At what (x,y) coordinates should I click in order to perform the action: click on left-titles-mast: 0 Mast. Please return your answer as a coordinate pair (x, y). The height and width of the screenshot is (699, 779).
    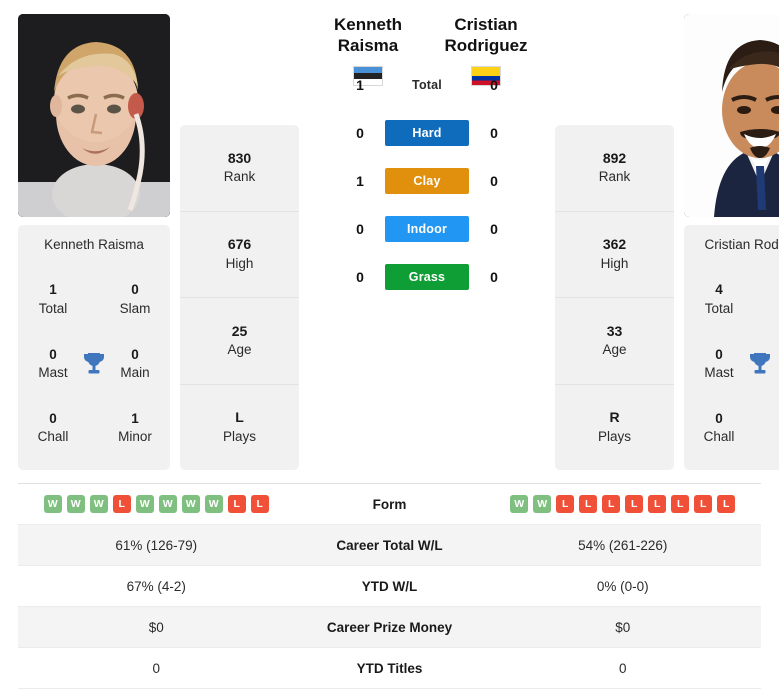
    Looking at the image, I should click on (53, 364).